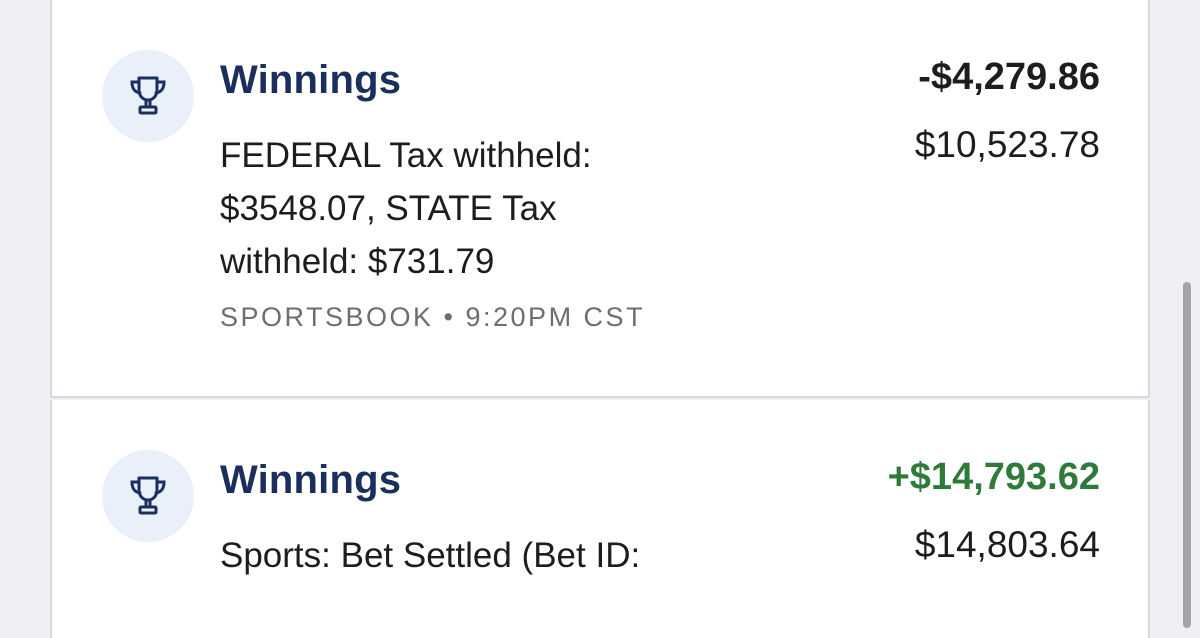 The width and height of the screenshot is (1200, 638). What do you see at coordinates (1009, 77) in the screenshot?
I see `transaction-amount: -$4,279.86` at bounding box center [1009, 77].